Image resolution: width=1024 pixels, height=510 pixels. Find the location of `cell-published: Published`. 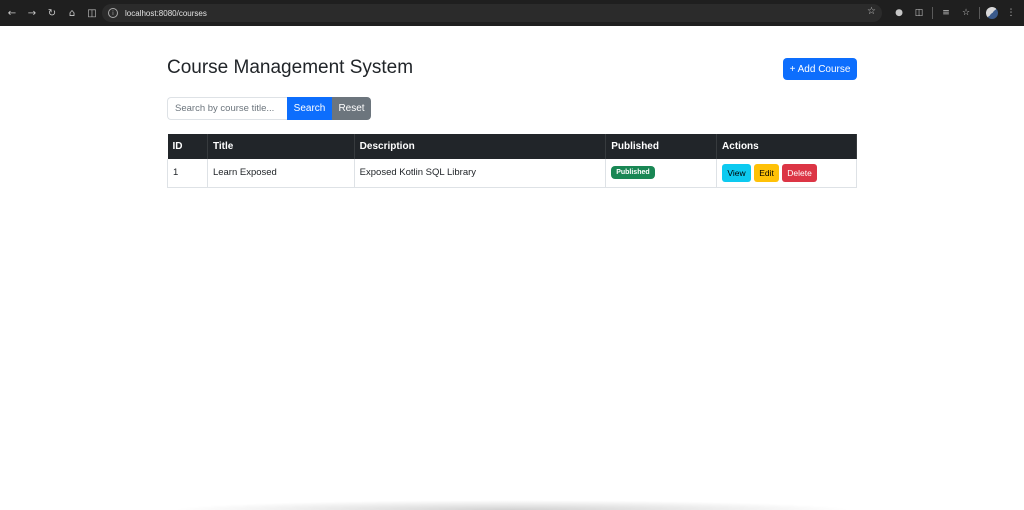

cell-published: Published is located at coordinates (661, 173).